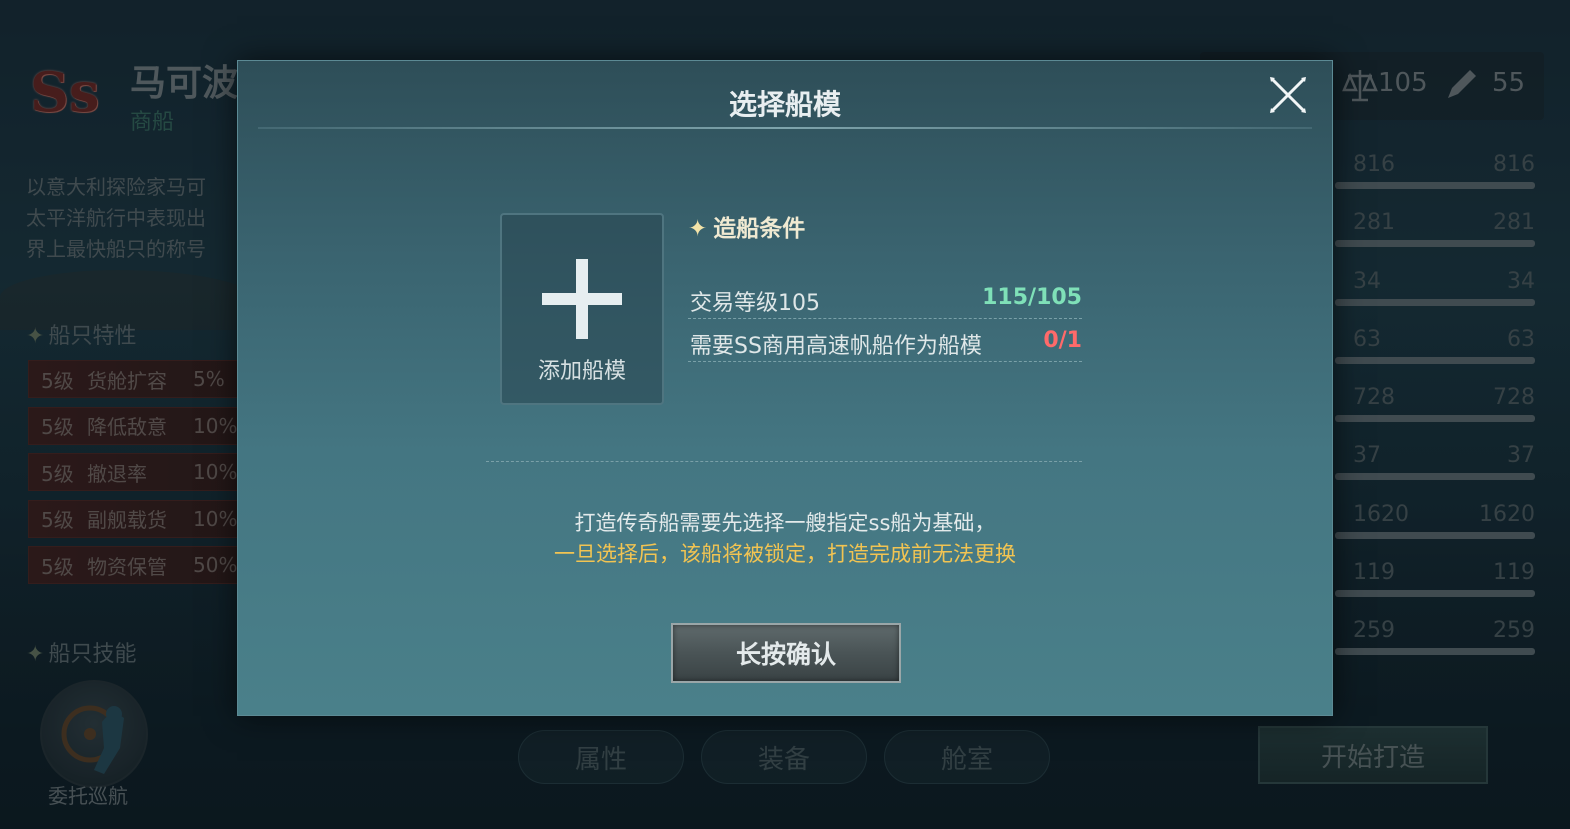 The image size is (1570, 829). What do you see at coordinates (1062, 340) in the screenshot?
I see `condition-value: 0/1` at bounding box center [1062, 340].